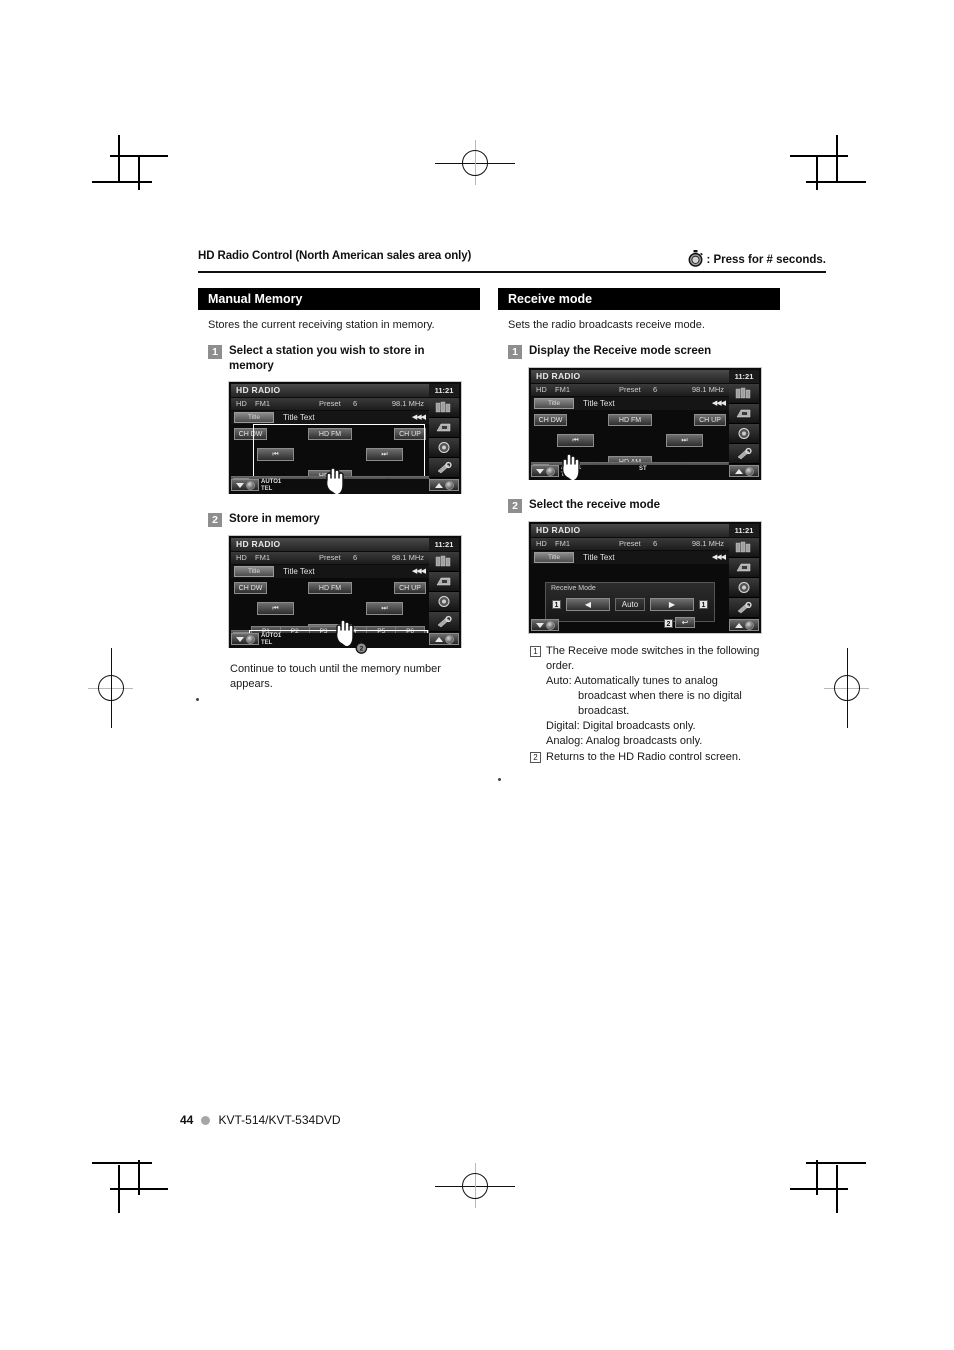 Image resolution: width=954 pixels, height=1350 pixels. Describe the element at coordinates (685, 622) in the screenshot. I see `return-arrow-icon: ↩` at that location.